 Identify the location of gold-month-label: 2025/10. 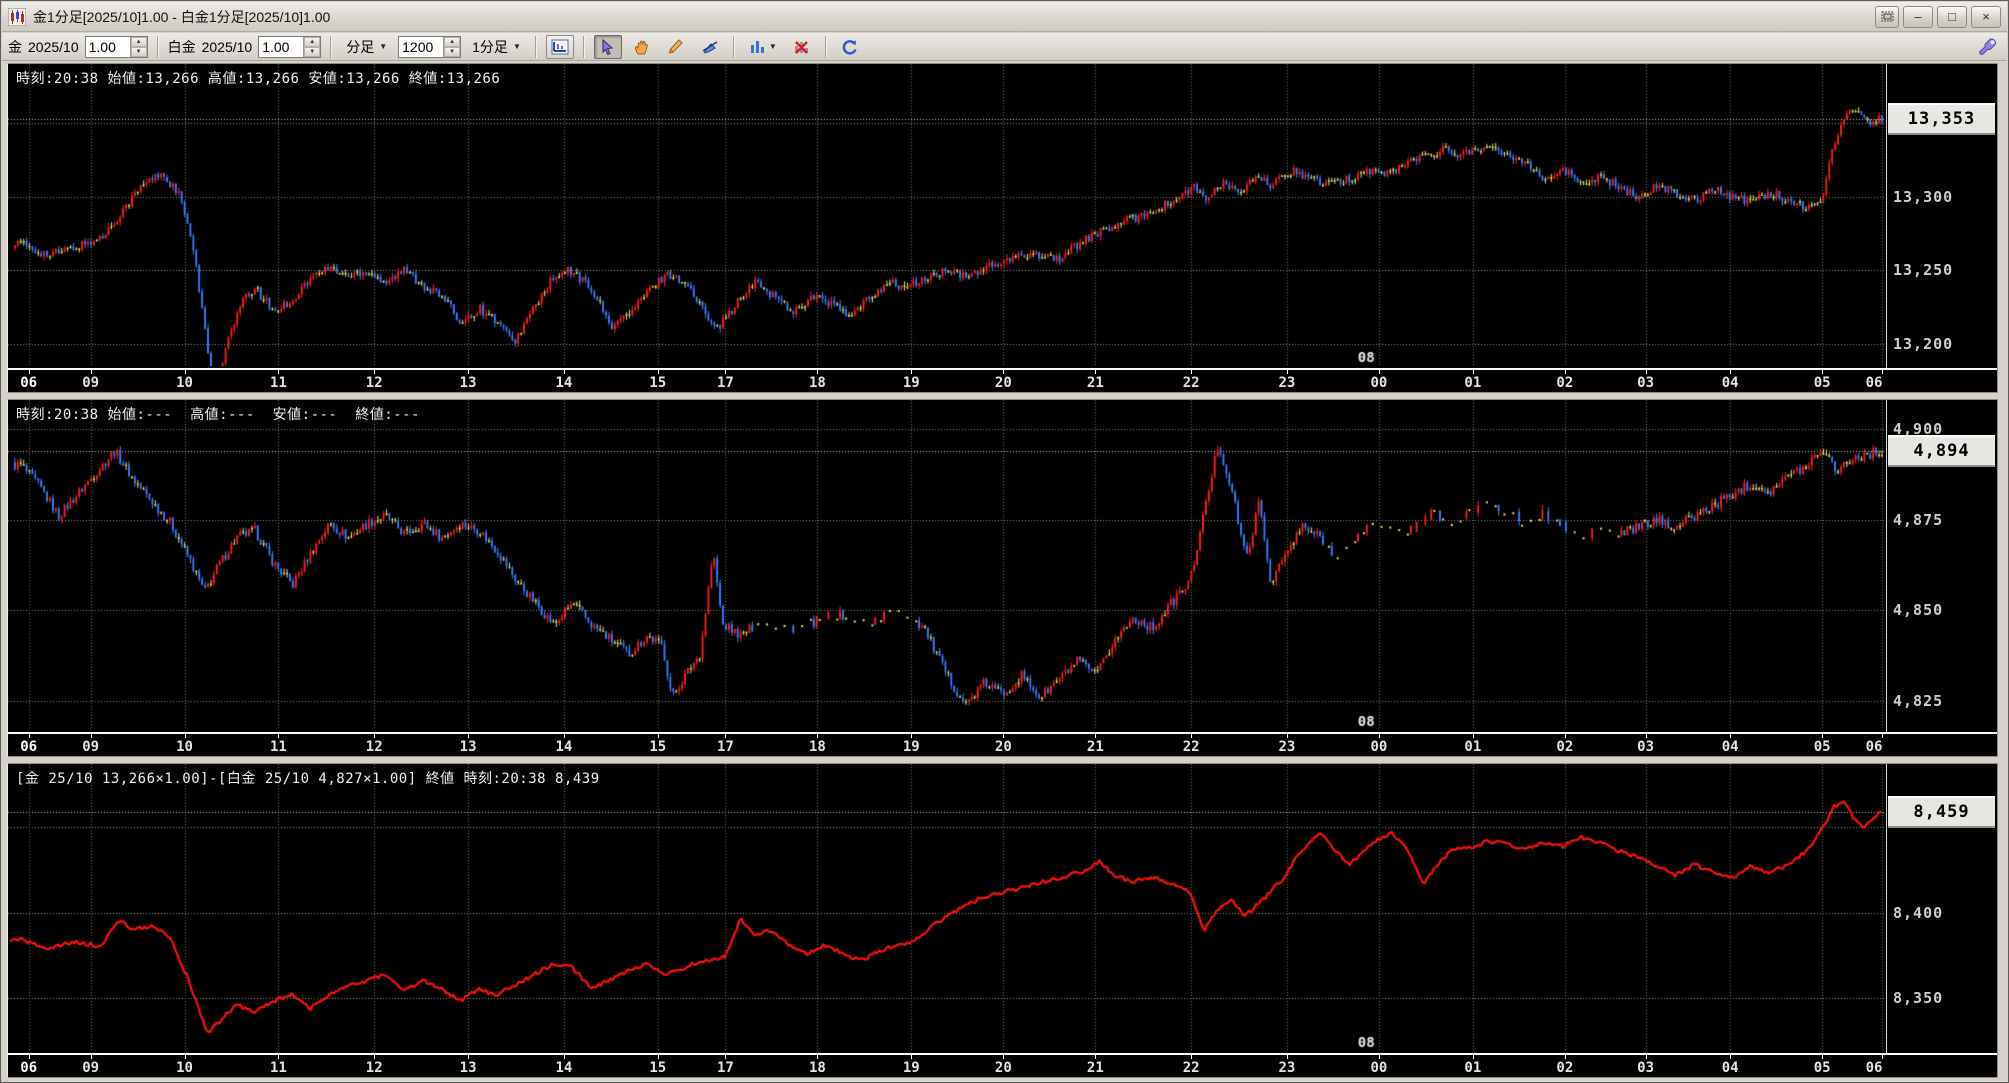
(53, 46).